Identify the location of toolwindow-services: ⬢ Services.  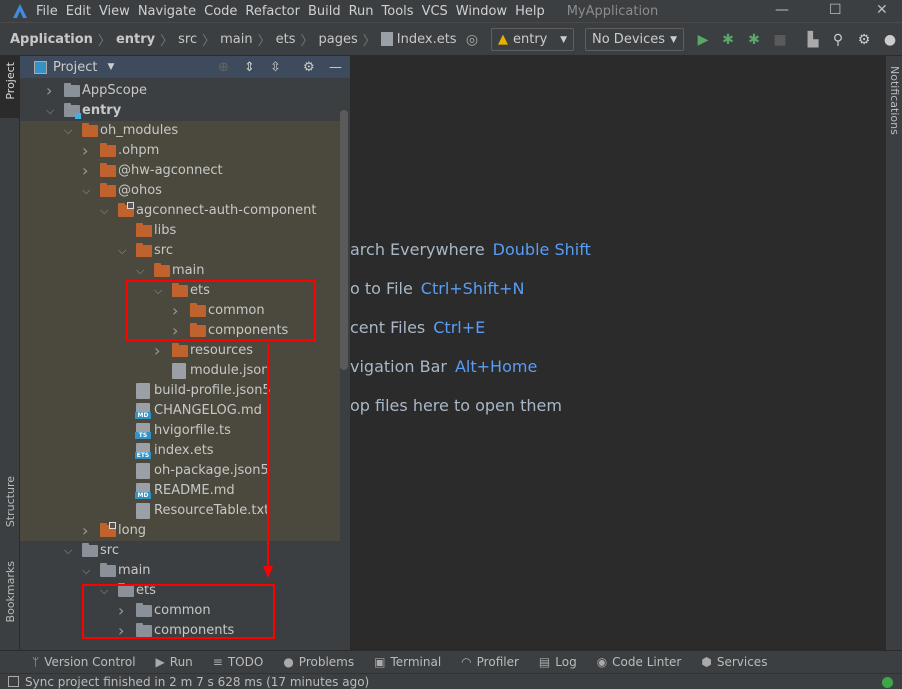
(734, 662).